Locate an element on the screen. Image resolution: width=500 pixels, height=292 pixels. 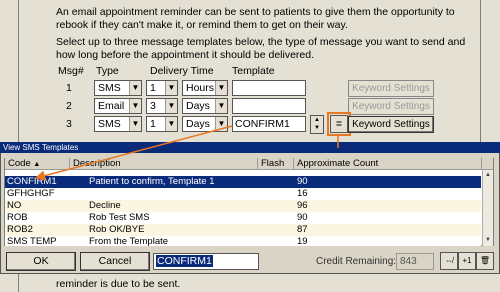
callout-arrows is located at coordinates (186, 153).